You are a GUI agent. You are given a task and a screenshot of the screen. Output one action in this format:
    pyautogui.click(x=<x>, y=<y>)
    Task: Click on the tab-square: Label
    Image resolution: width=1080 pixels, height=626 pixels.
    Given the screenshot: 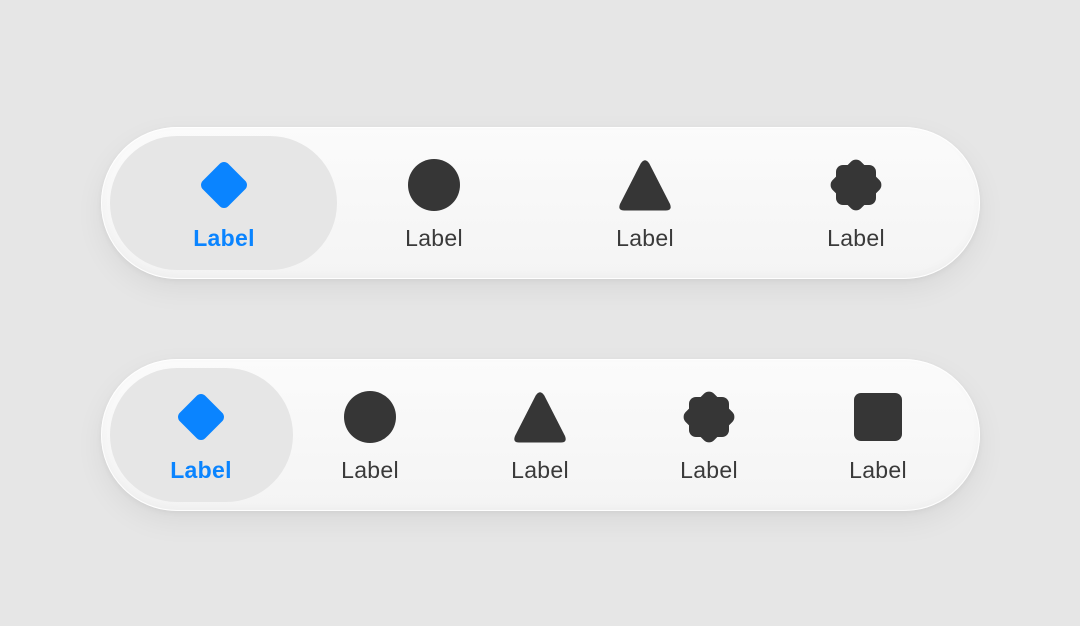 What is the action you would take?
    pyautogui.click(x=878, y=435)
    